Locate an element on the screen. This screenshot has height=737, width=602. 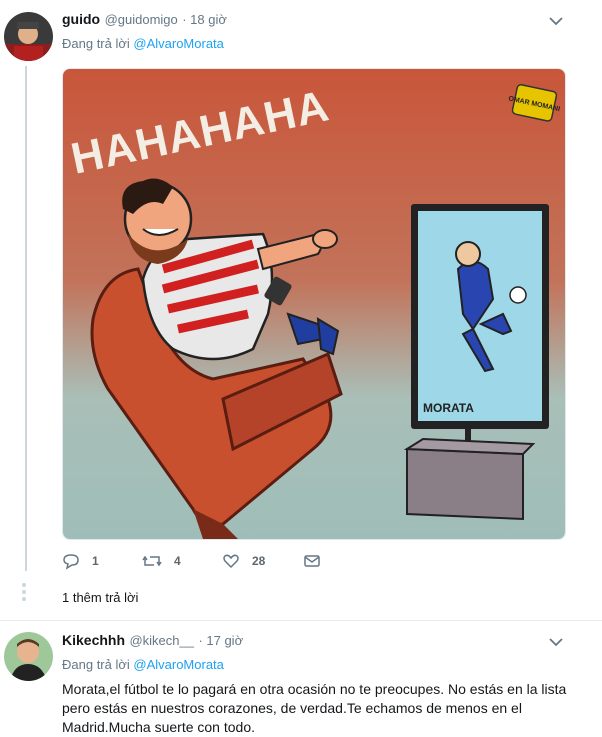
retweet-count: 4 is located at coordinates (177, 561).